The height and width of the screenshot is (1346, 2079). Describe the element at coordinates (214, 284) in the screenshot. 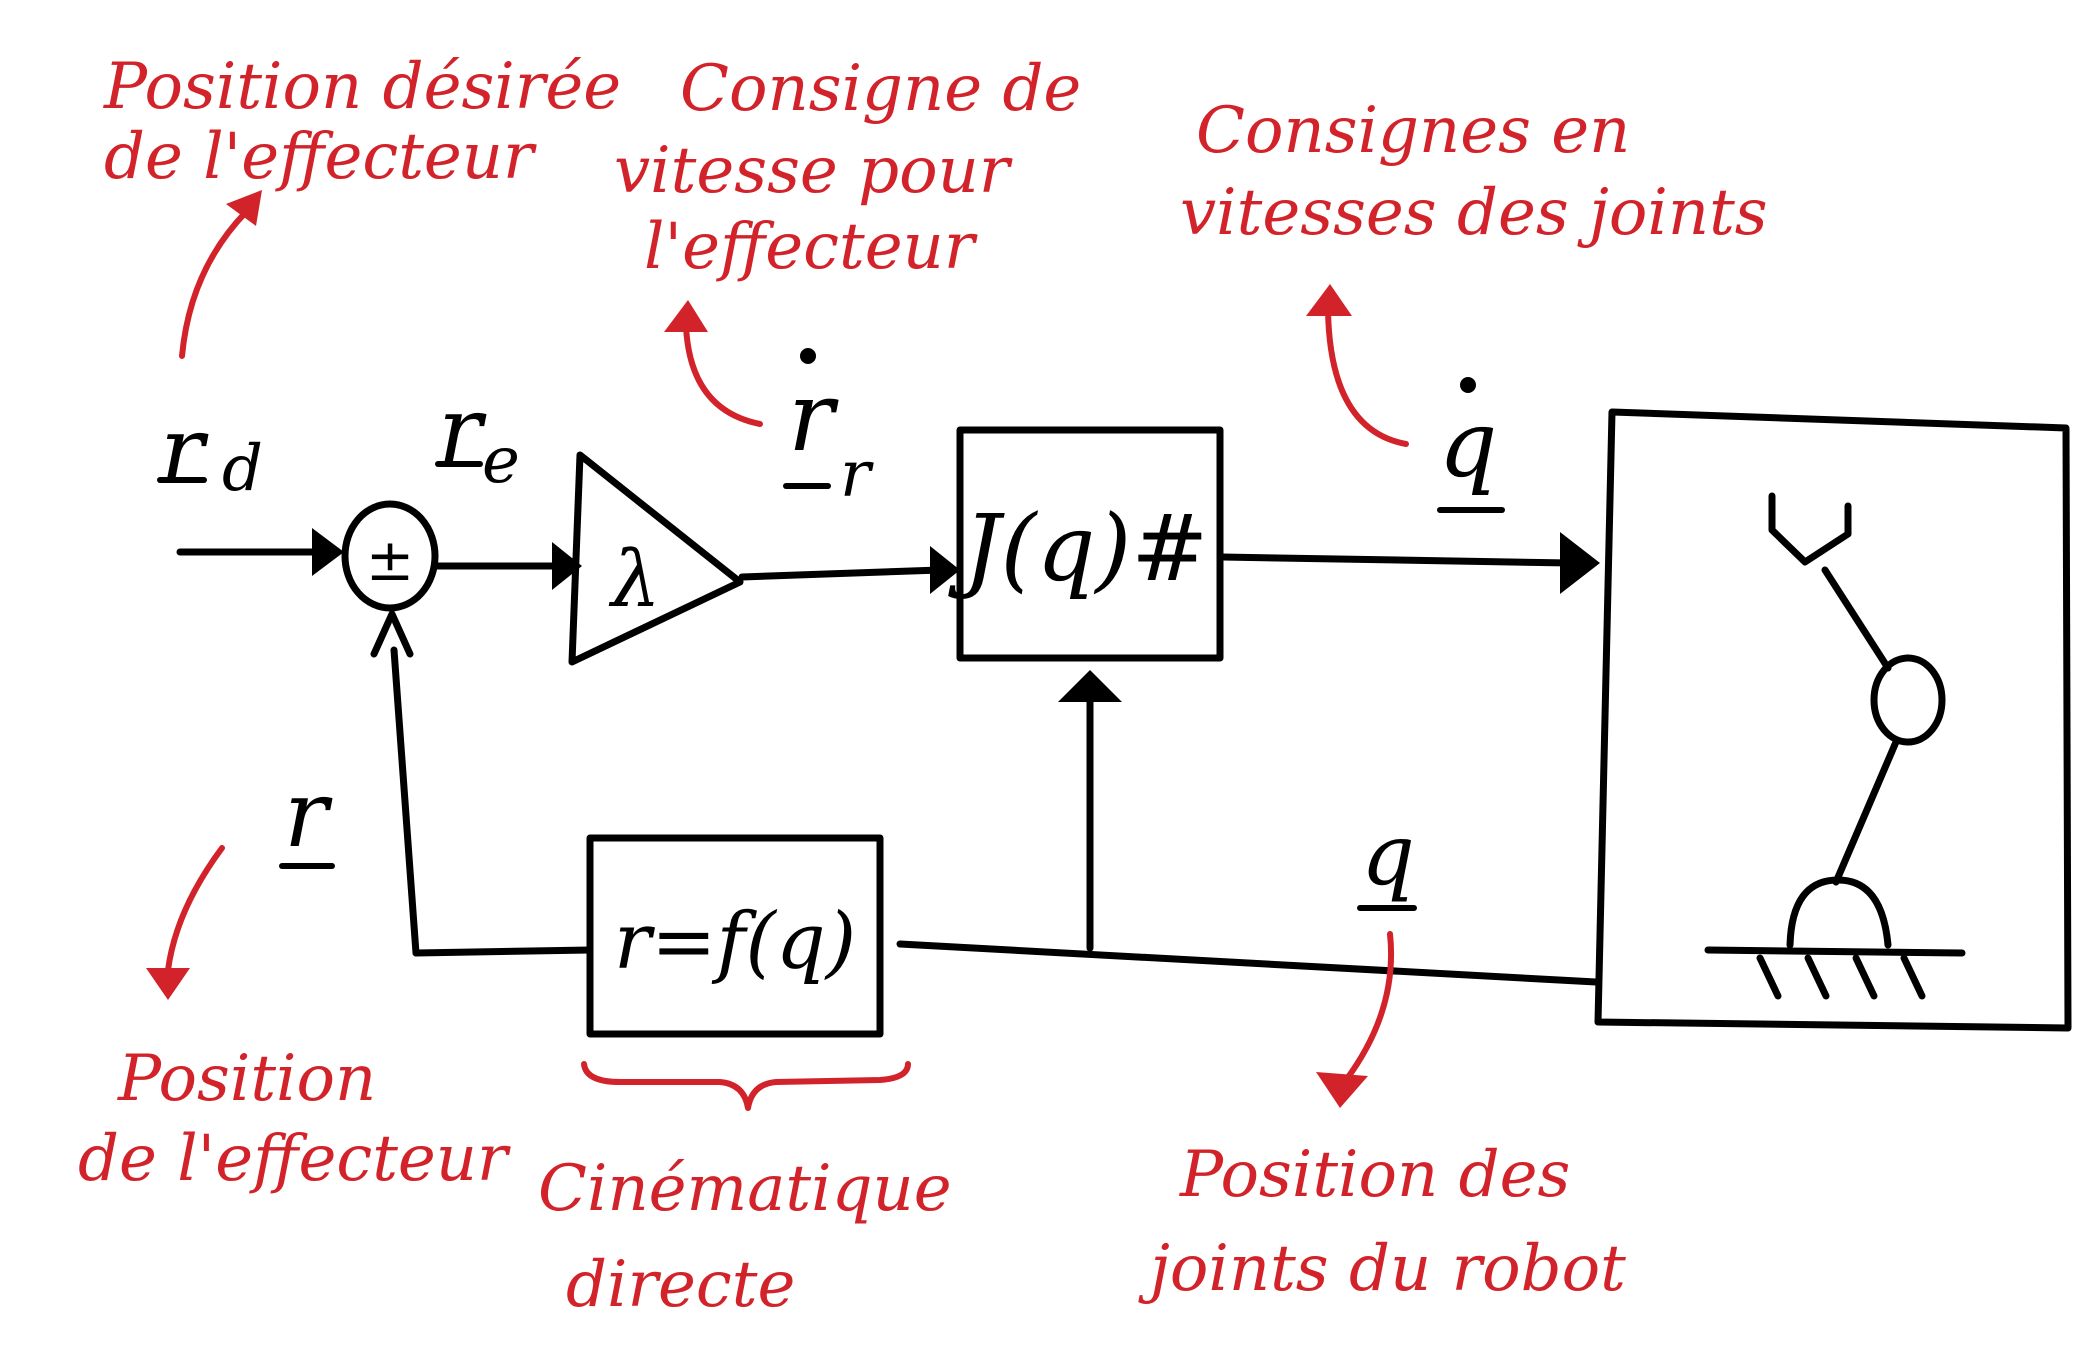

I see `desired-position-pointer` at that location.